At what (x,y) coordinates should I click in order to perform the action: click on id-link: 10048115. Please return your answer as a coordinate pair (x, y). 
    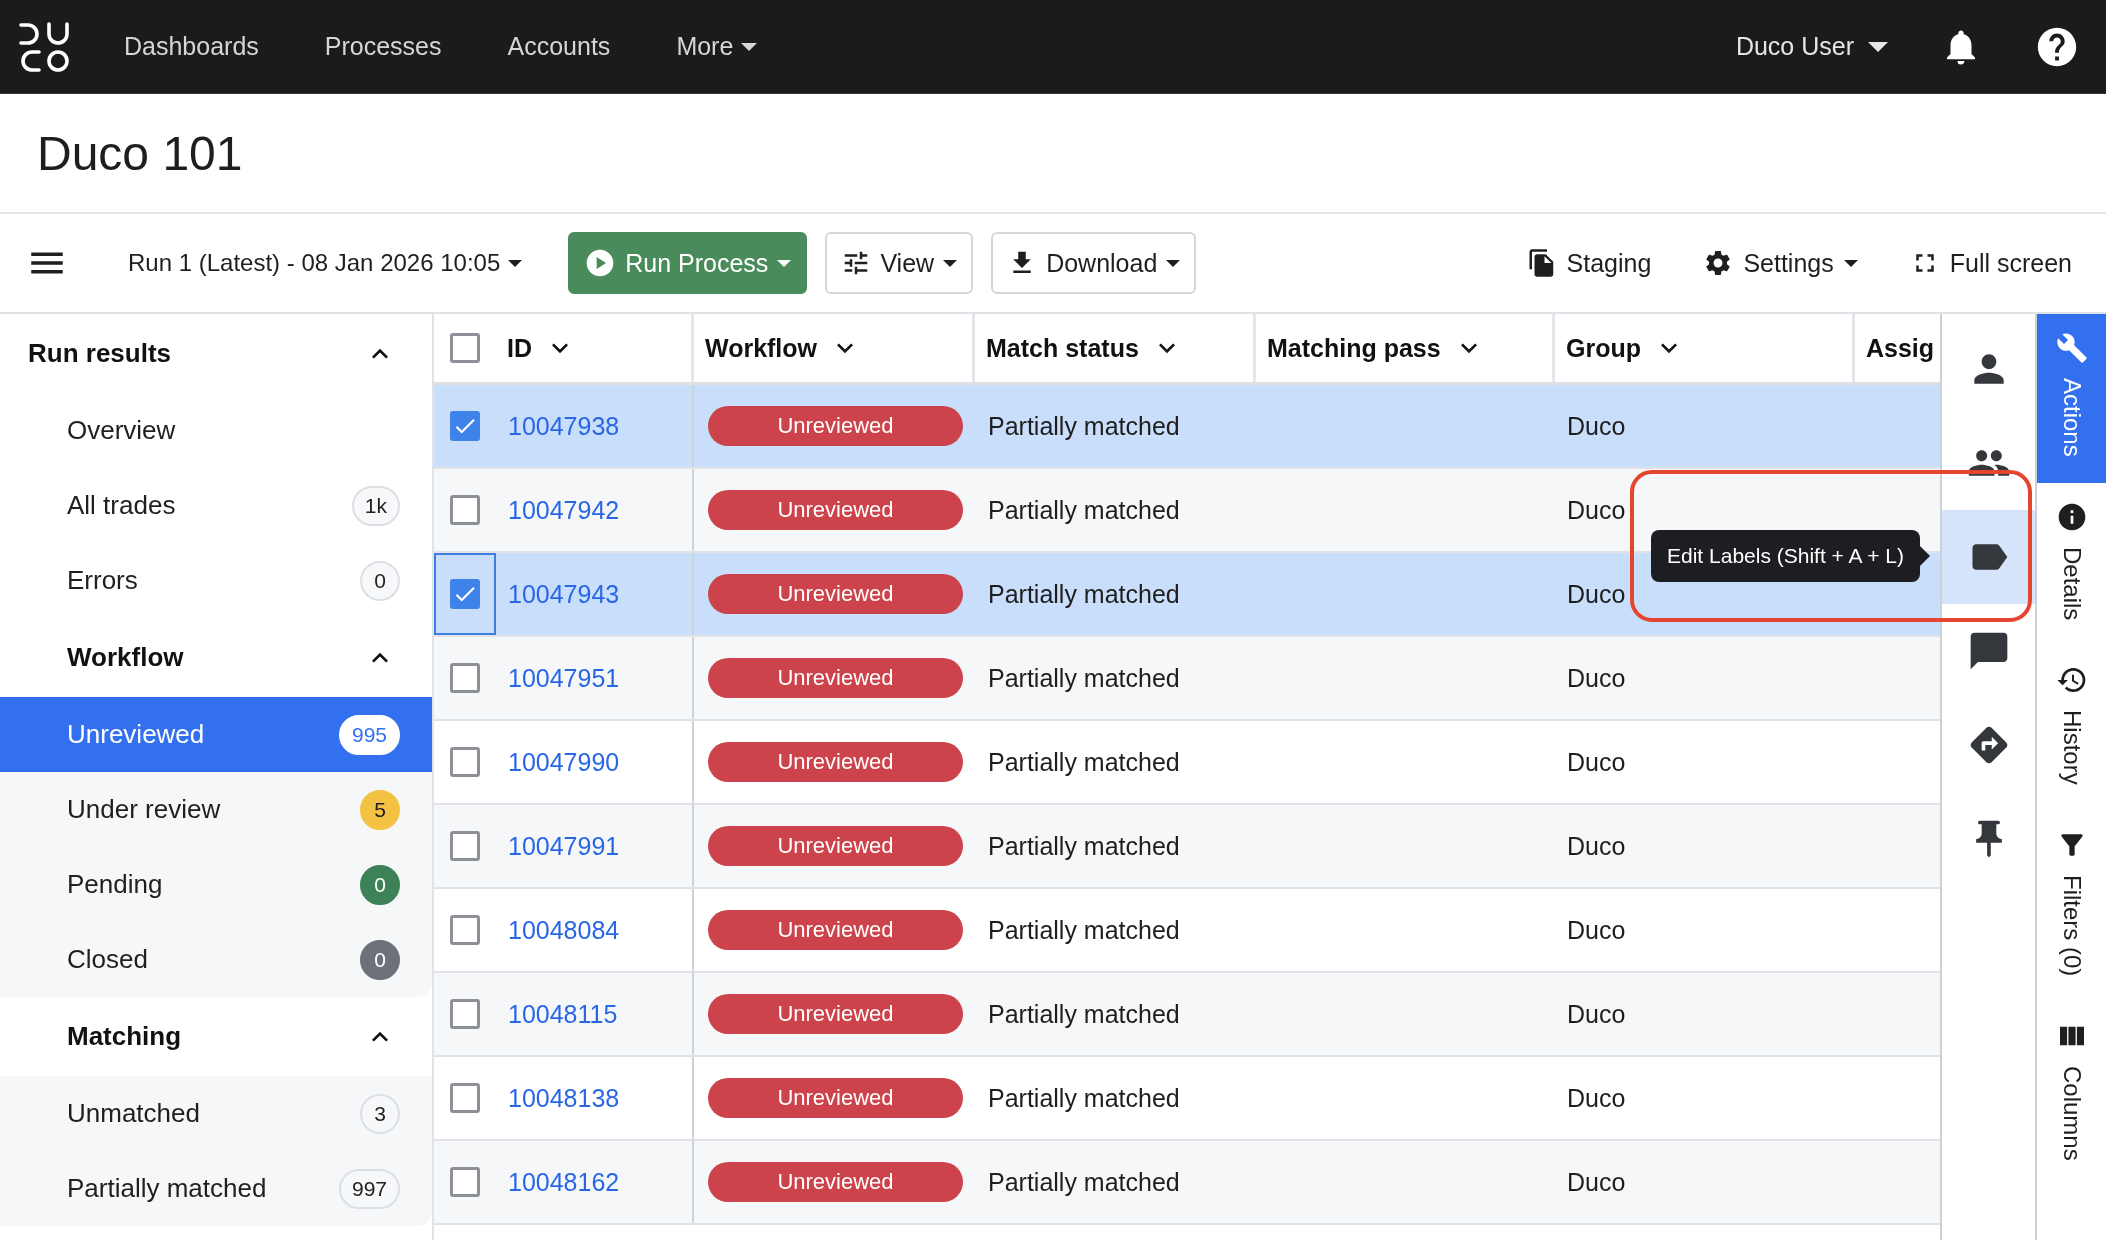
    Looking at the image, I should click on (563, 1014).